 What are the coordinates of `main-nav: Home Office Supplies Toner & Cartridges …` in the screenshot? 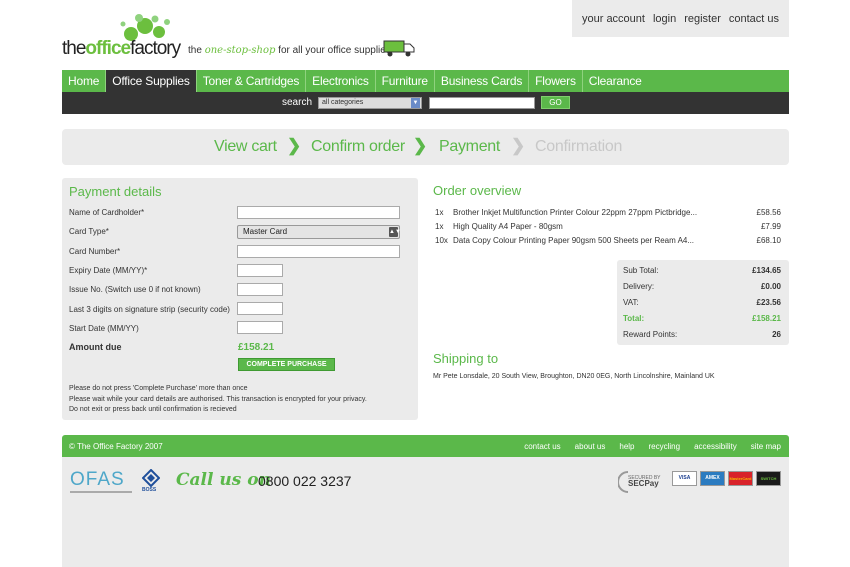 It's located at (425, 81).